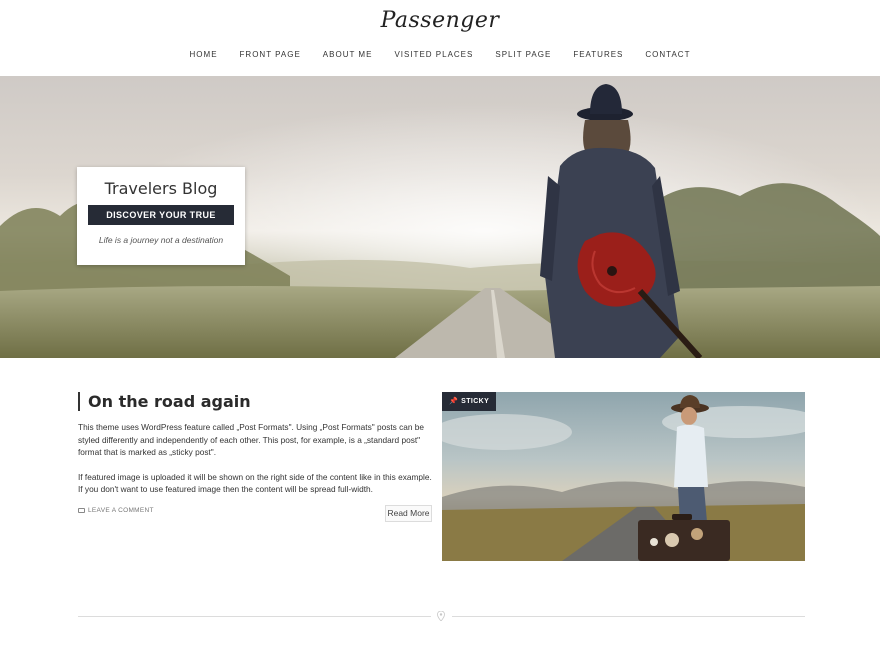 The width and height of the screenshot is (880, 660). What do you see at coordinates (667, 54) in the screenshot?
I see `nav-item-contact: Contact` at bounding box center [667, 54].